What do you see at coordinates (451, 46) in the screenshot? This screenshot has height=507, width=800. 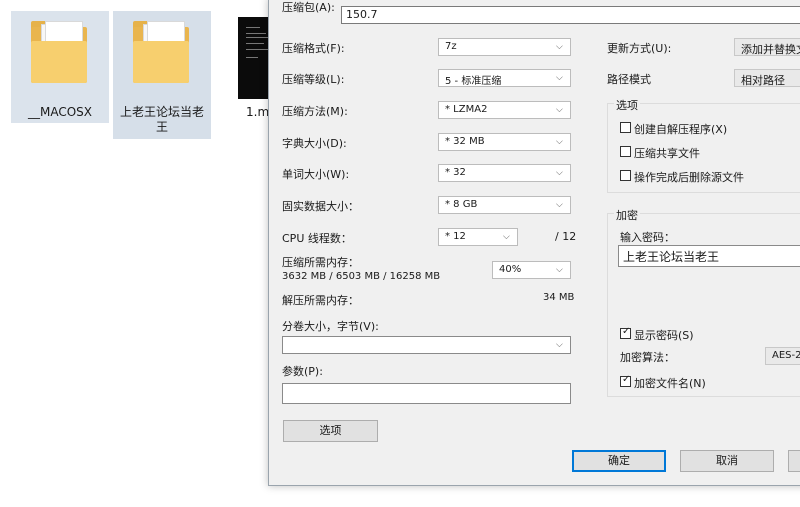 I see `format-value: 7z` at bounding box center [451, 46].